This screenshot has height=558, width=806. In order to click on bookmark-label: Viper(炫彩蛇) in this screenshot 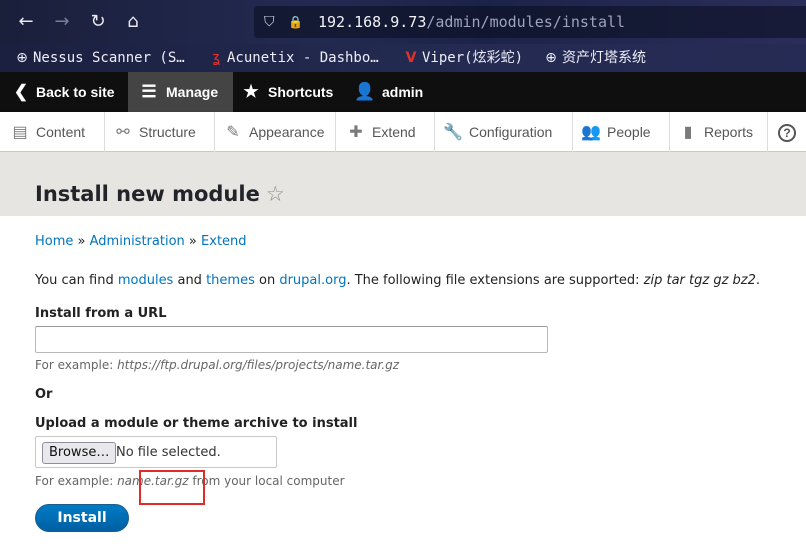, I will do `click(473, 58)`.